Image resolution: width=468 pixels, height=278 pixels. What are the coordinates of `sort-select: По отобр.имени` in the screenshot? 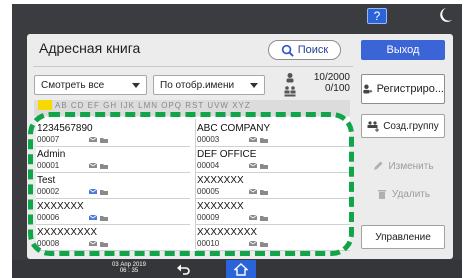 It's located at (209, 85).